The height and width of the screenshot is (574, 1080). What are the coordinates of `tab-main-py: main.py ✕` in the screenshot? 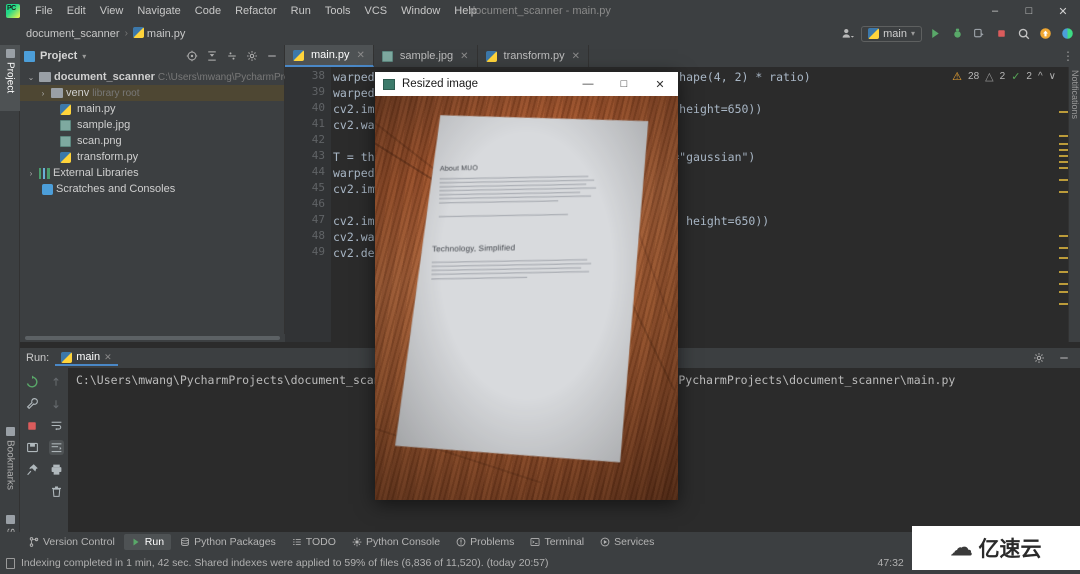 It's located at (329, 56).